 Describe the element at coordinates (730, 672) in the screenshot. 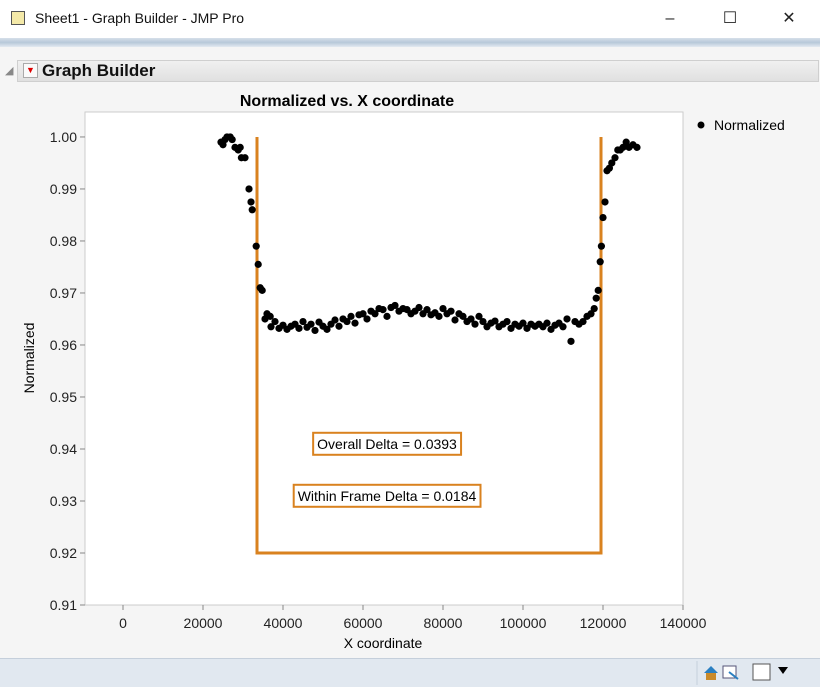

I see `table-export-icon` at that location.